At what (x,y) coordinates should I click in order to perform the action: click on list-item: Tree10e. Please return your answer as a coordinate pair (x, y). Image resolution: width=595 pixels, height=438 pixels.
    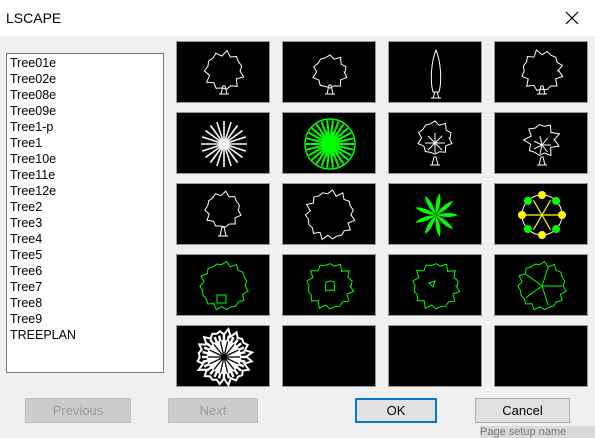
    Looking at the image, I should click on (86, 159).